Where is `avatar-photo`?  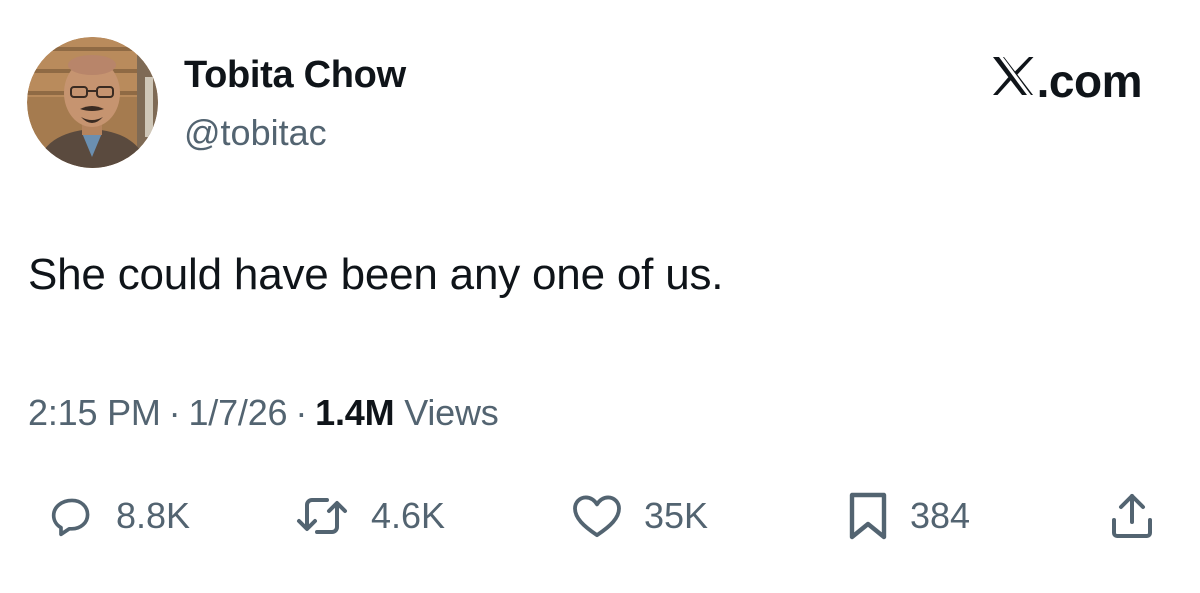 avatar-photo is located at coordinates (92, 102).